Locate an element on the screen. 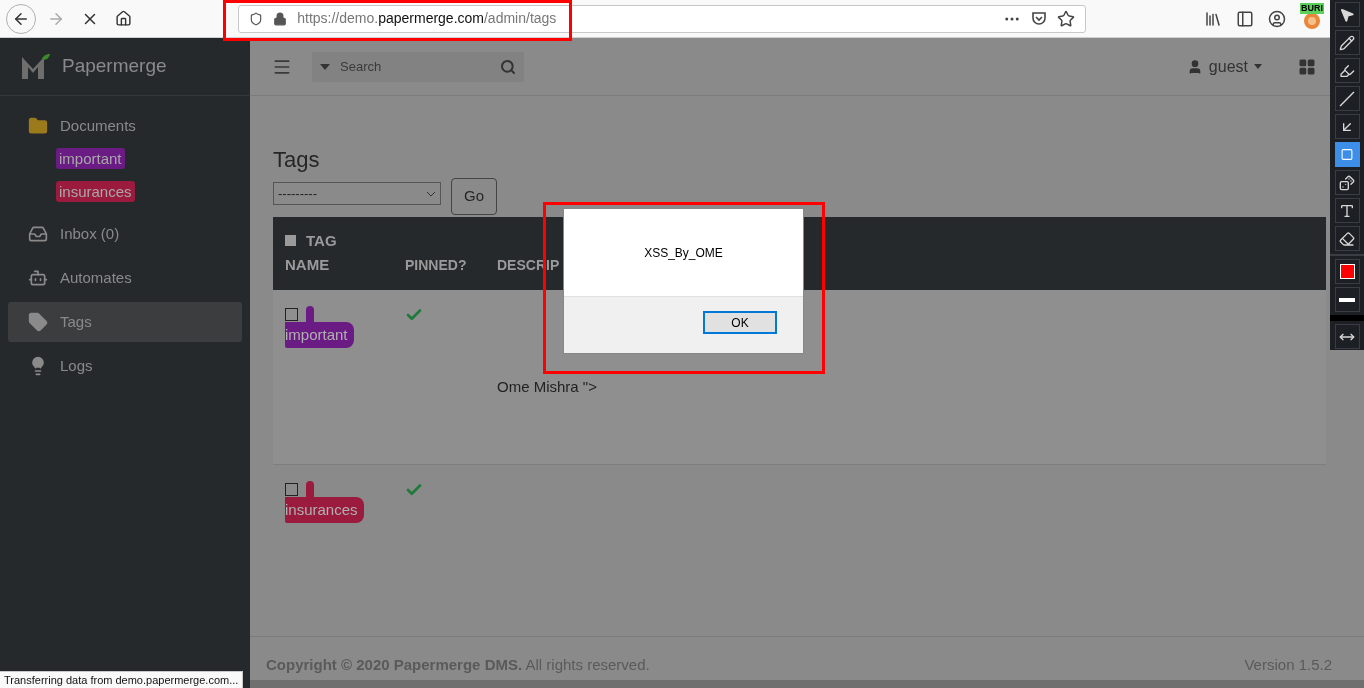  search-field: Search is located at coordinates (418, 66).